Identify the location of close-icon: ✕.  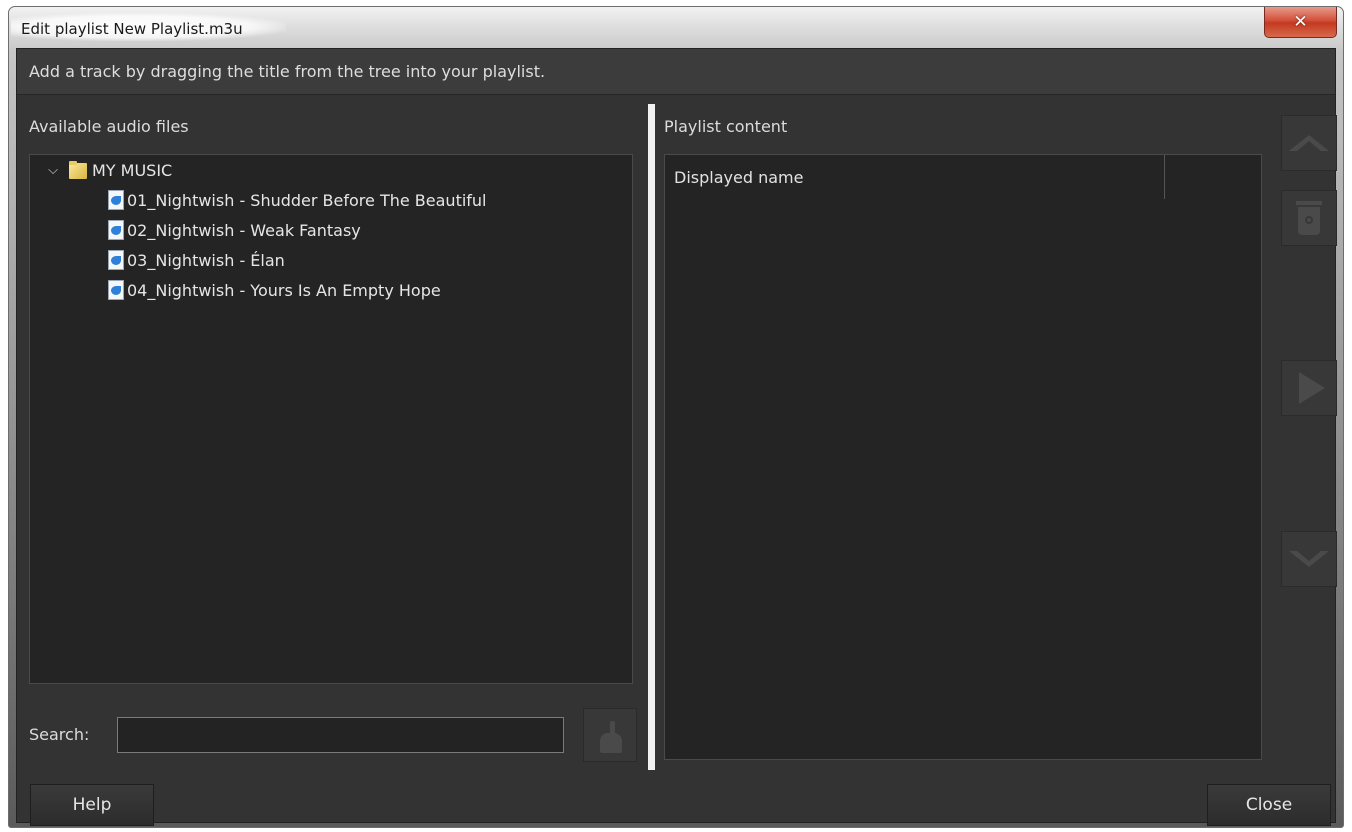
(1300, 21).